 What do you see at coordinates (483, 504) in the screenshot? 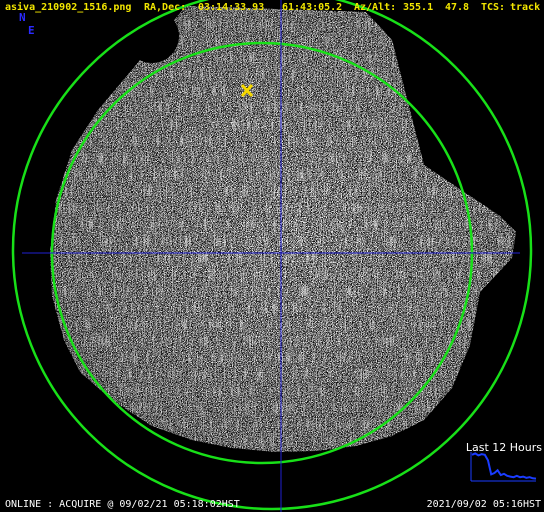
I see `image-timestamp: 2021/09/02 05:16HST` at bounding box center [483, 504].